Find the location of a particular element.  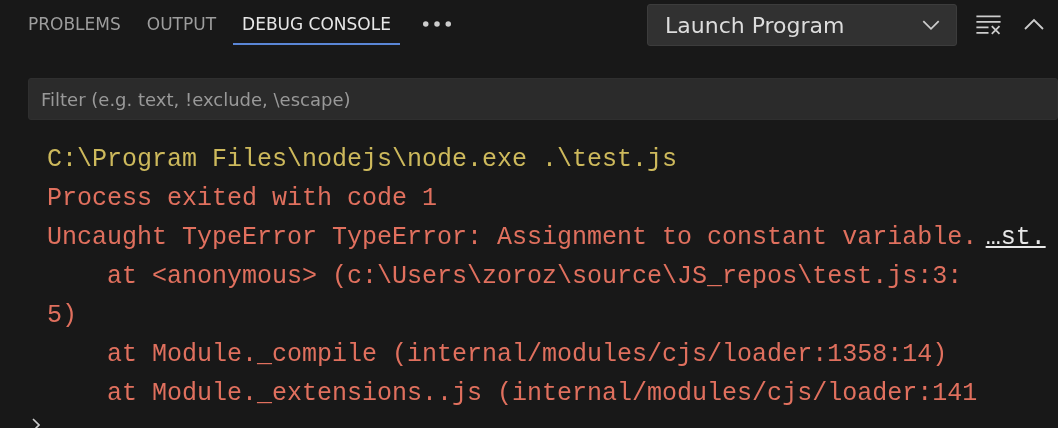

launch-config-dropdown: Launch Program is located at coordinates (802, 25).